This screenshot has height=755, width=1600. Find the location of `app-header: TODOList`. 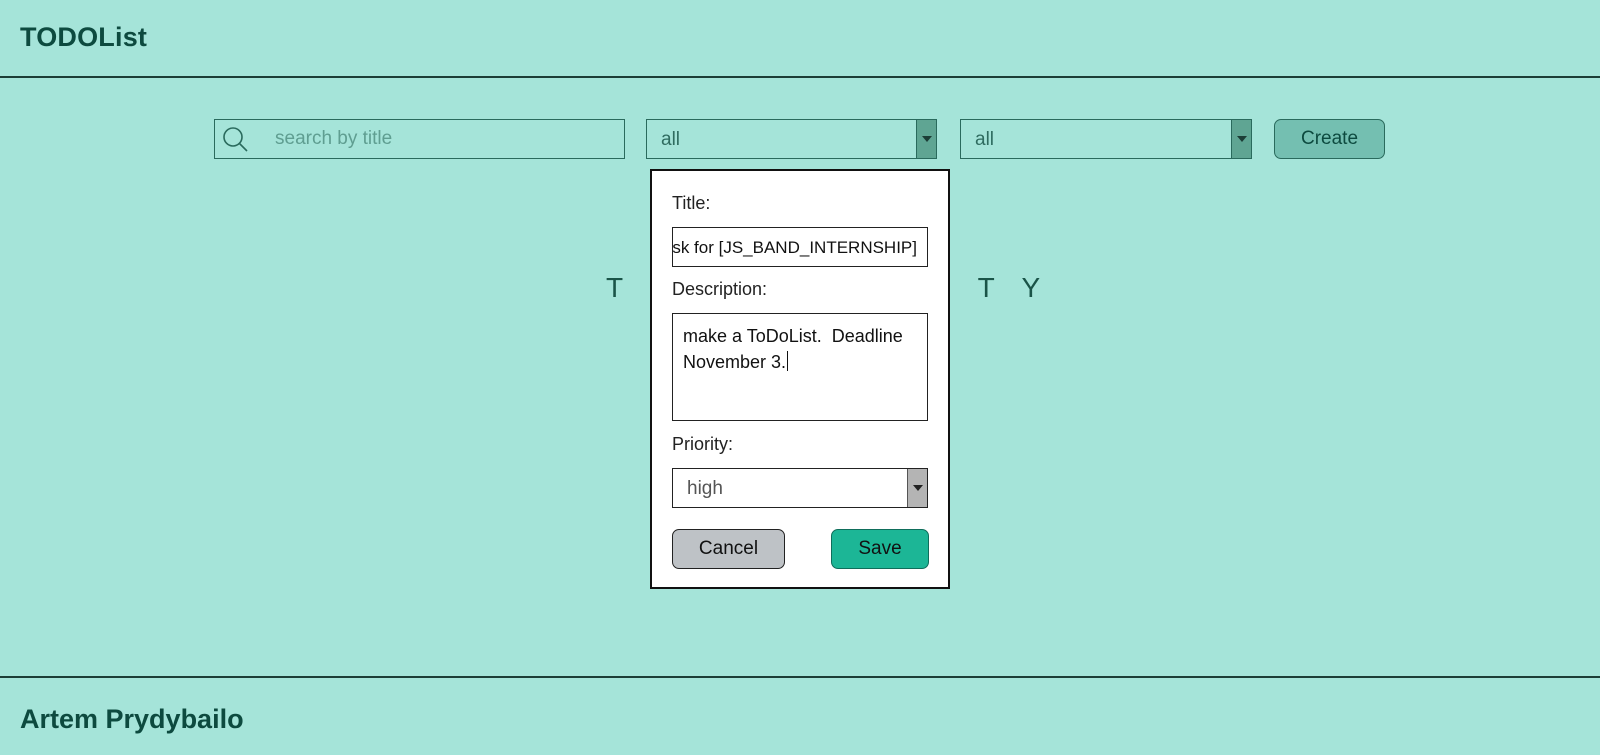

app-header: TODOList is located at coordinates (800, 39).